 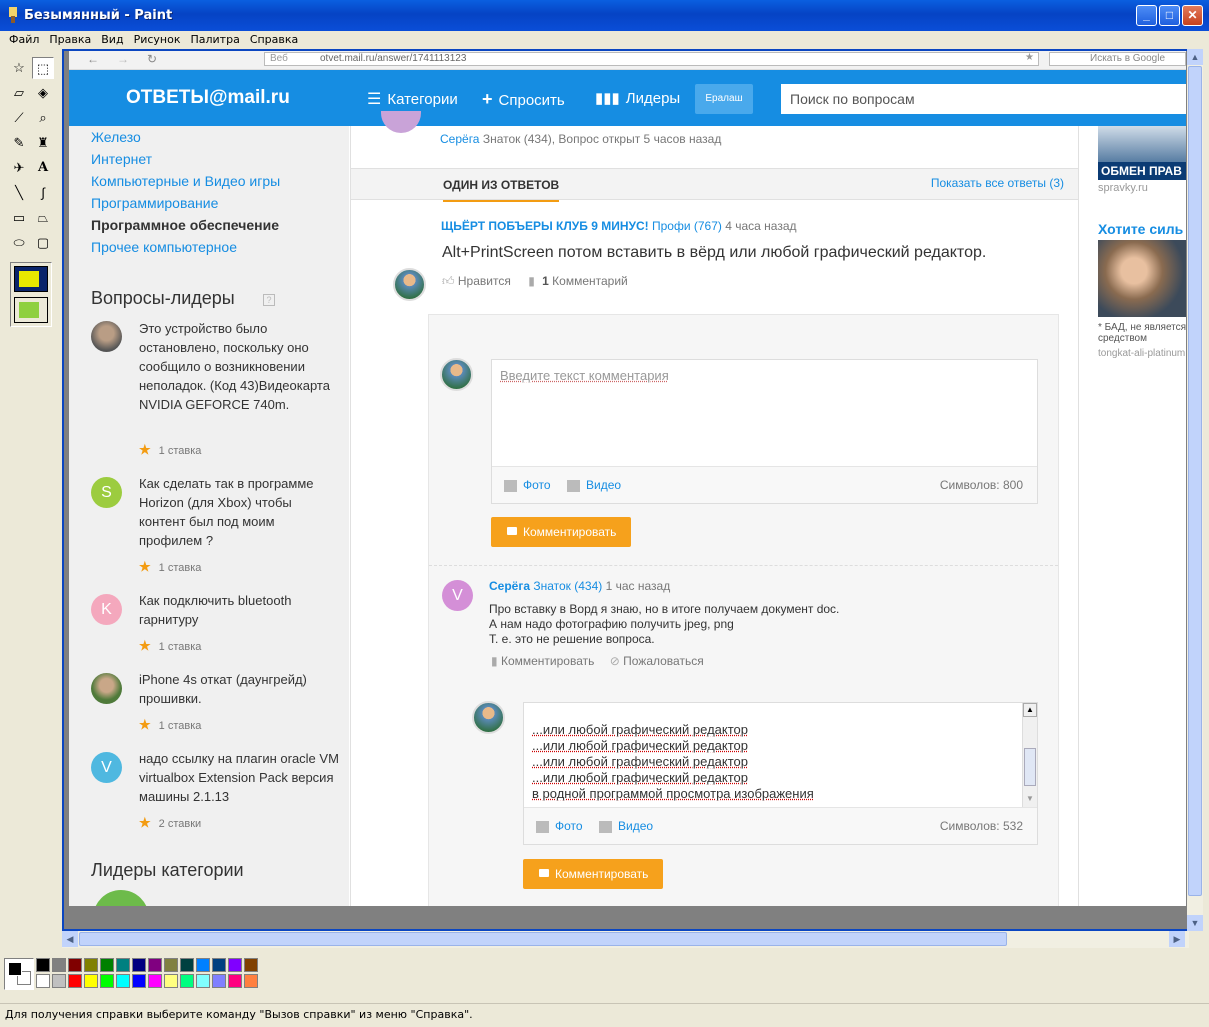 What do you see at coordinates (1192, 15) in the screenshot?
I see `close-button: ✕` at bounding box center [1192, 15].